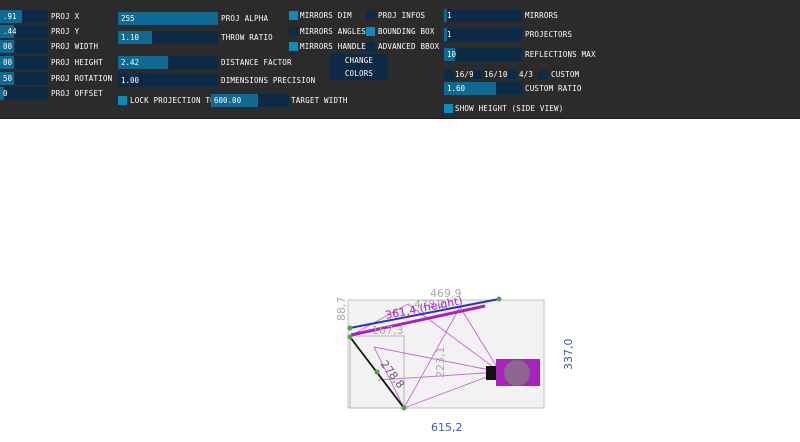 This screenshot has height=442, width=800. What do you see at coordinates (440, 363) in the screenshot?
I see `inner-height-text: 223,1` at bounding box center [440, 363].